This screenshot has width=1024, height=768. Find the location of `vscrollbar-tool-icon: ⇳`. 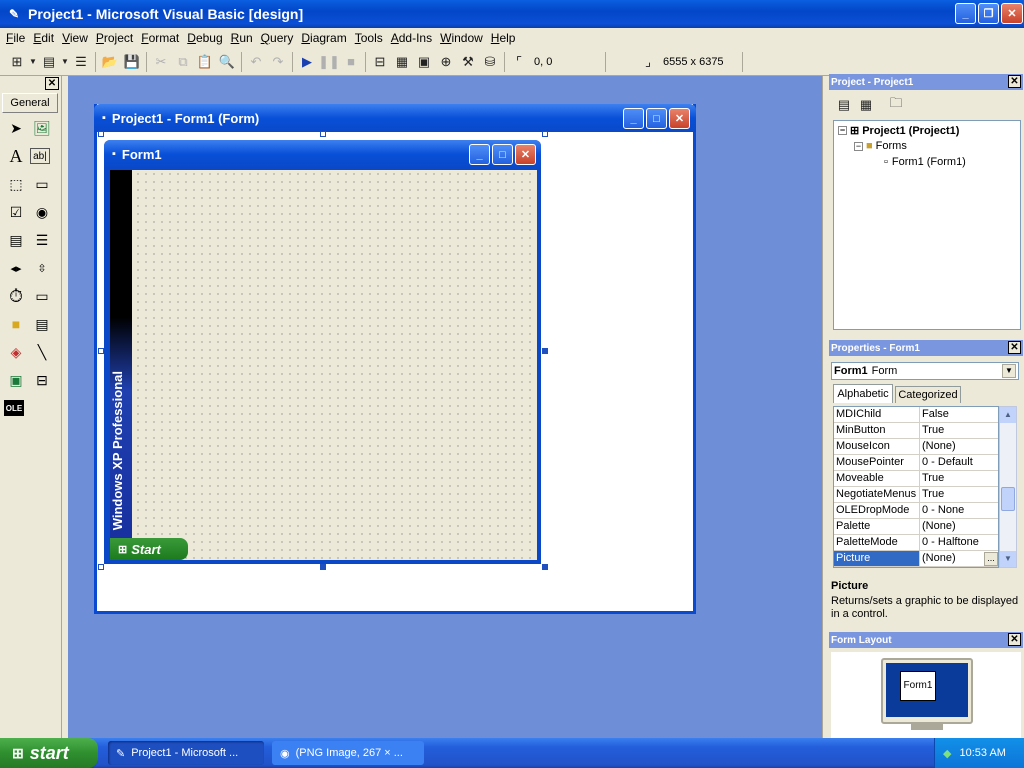

vscrollbar-tool-icon: ⇳ is located at coordinates (42, 268).